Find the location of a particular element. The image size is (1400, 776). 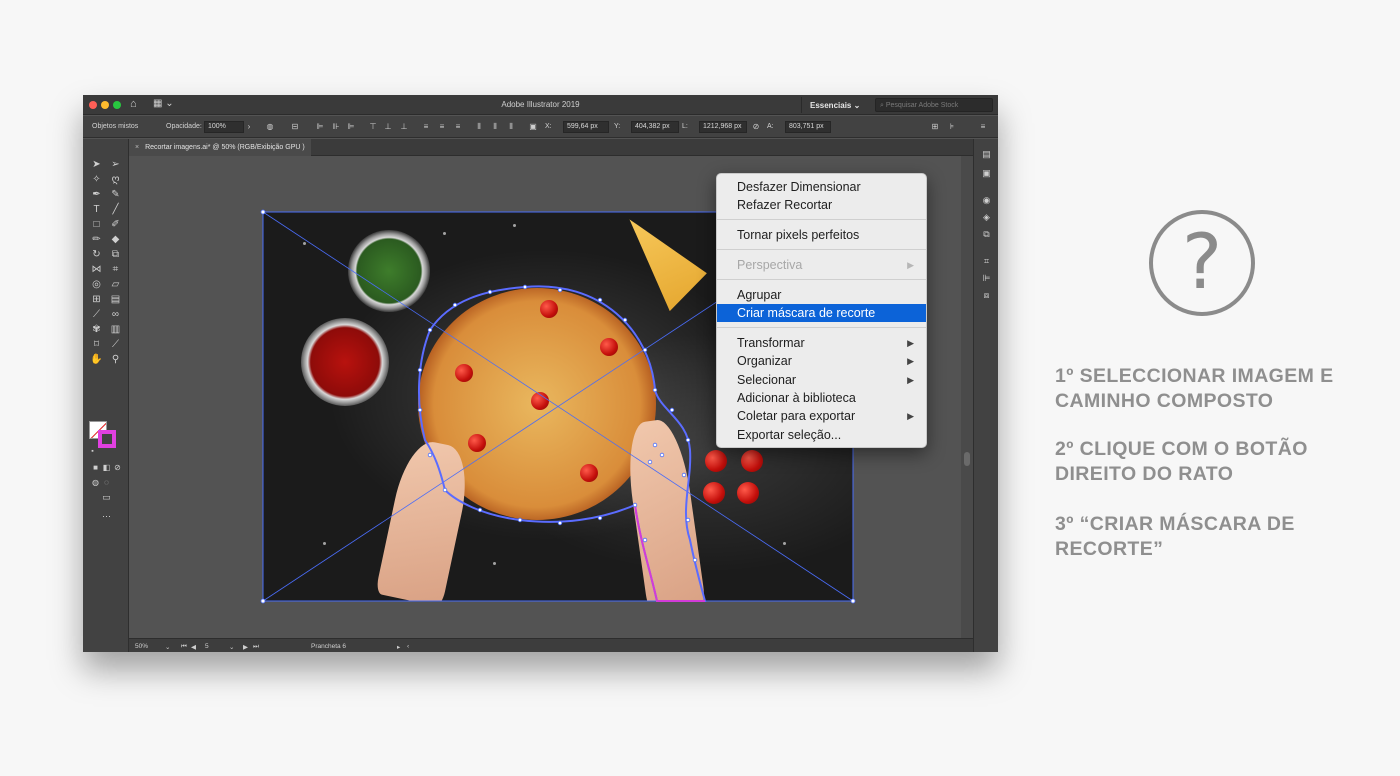

symbol-sprayer-tool-icon: ✾ is located at coordinates (96, 329).